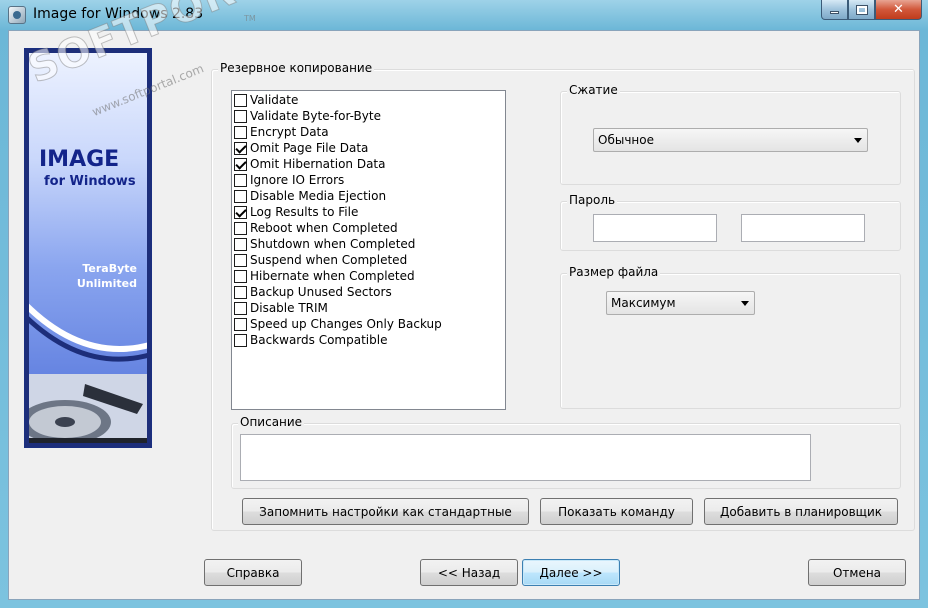 This screenshot has height=608, width=928. I want to click on save-defaults-button: Запомнить настройки как стандартные, so click(385, 511).